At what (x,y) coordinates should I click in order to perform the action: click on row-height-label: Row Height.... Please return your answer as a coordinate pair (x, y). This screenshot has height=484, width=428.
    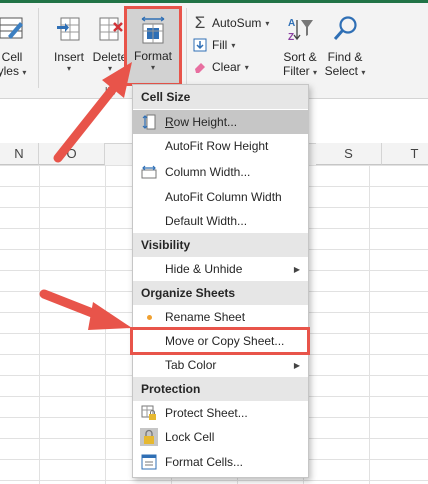
    Looking at the image, I should click on (201, 122).